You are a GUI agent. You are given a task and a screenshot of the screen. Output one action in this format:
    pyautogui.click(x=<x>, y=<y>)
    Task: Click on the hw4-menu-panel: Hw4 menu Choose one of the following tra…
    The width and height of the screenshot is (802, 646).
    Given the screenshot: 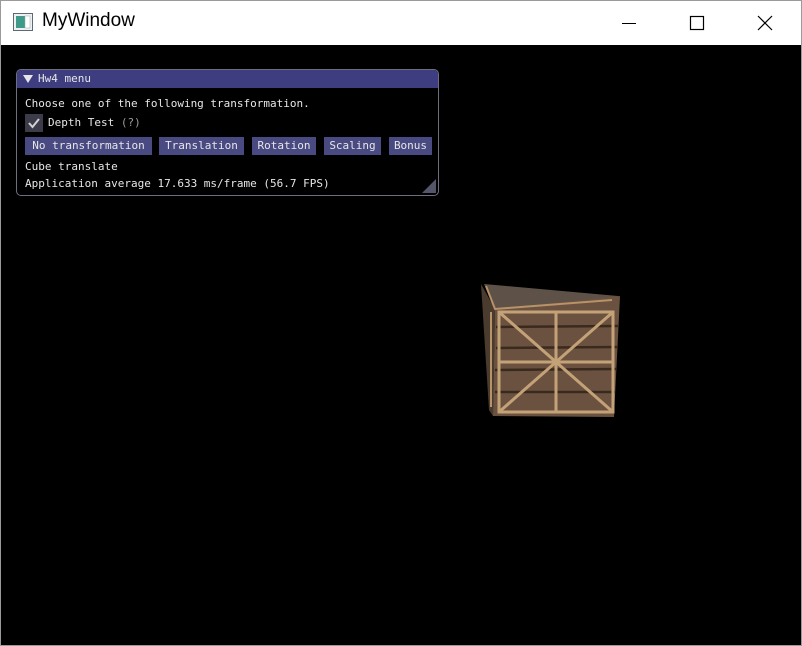 What is the action you would take?
    pyautogui.click(x=227, y=132)
    